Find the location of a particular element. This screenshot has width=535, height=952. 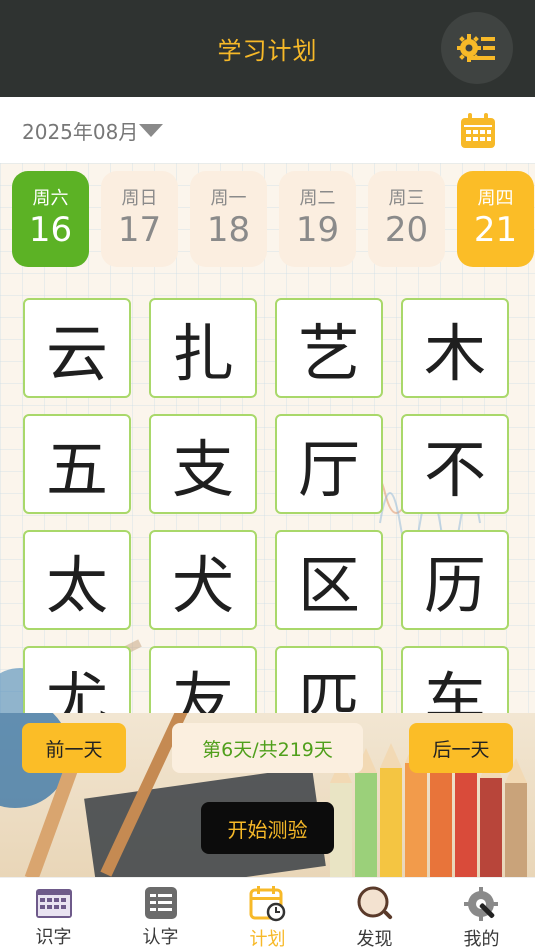

calendar-icon is located at coordinates (478, 131).